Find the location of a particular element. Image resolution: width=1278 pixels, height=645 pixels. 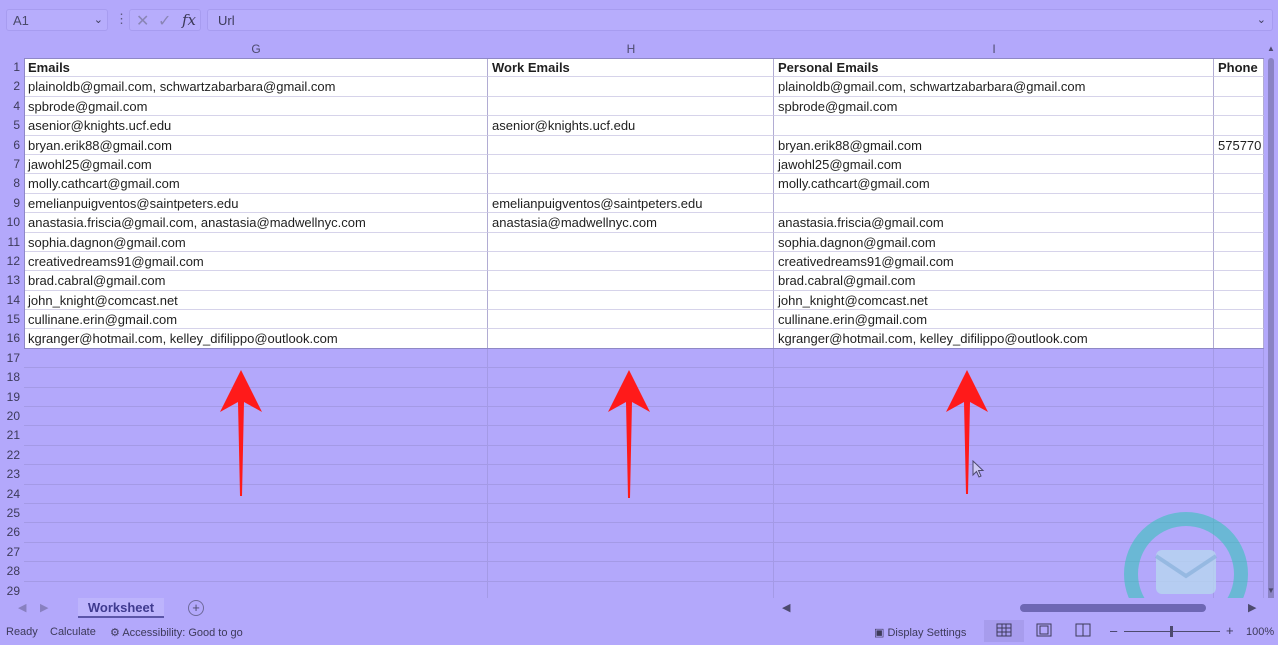

row-header: 12 is located at coordinates (12, 261).